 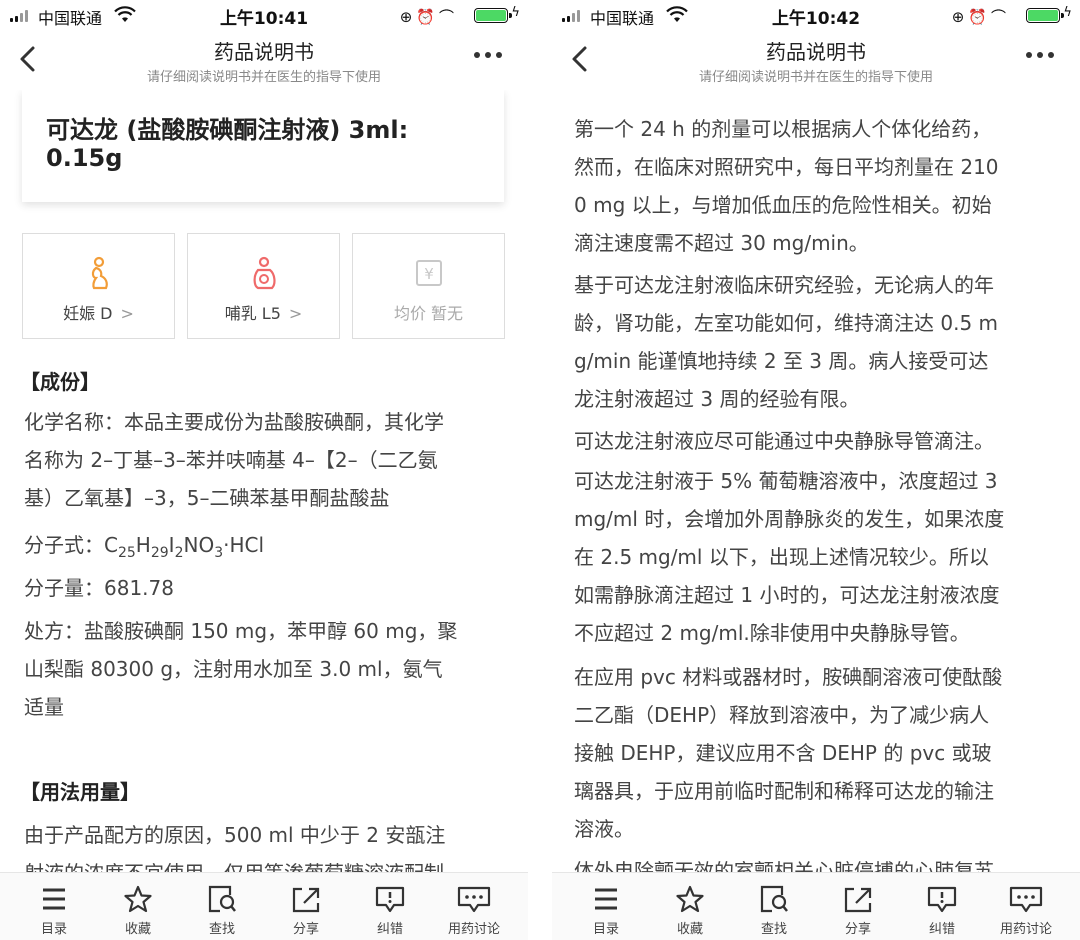 I want to click on text-line: 溶液。, so click(x=604, y=829).